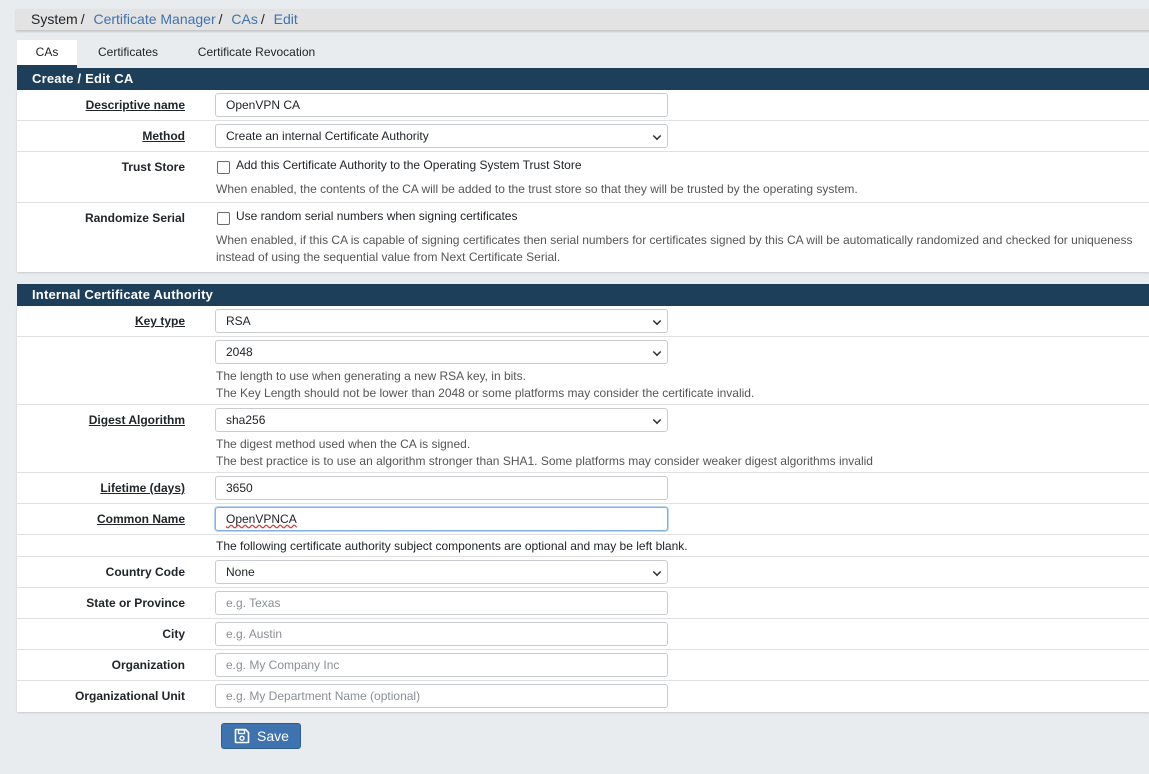 This screenshot has width=1149, height=774. What do you see at coordinates (242, 736) in the screenshot?
I see `save-icon` at bounding box center [242, 736].